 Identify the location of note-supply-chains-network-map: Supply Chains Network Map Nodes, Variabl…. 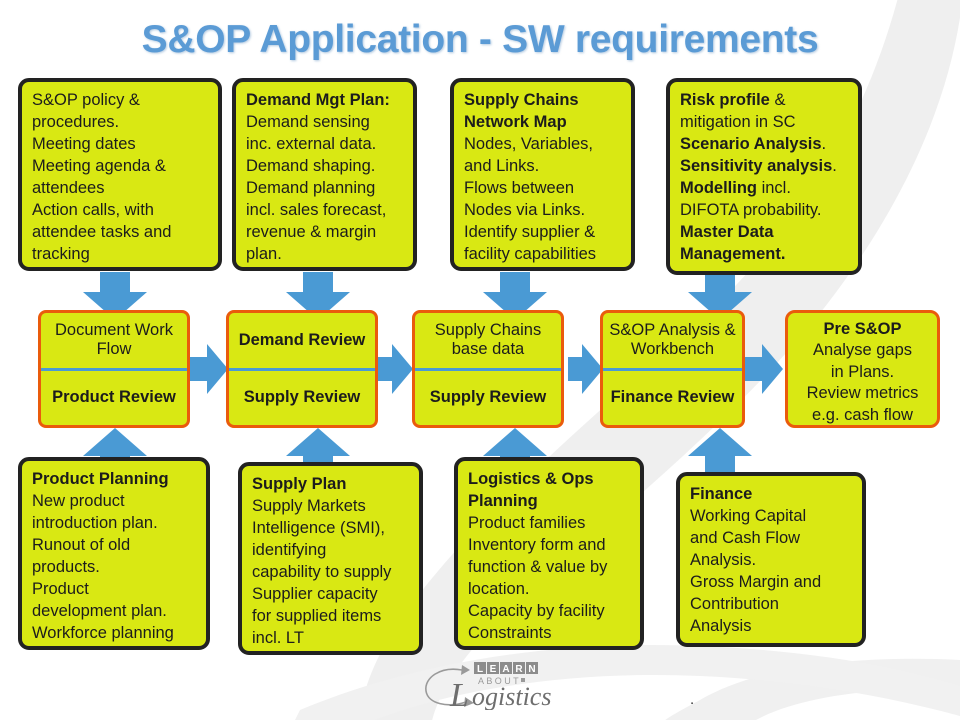
(542, 174).